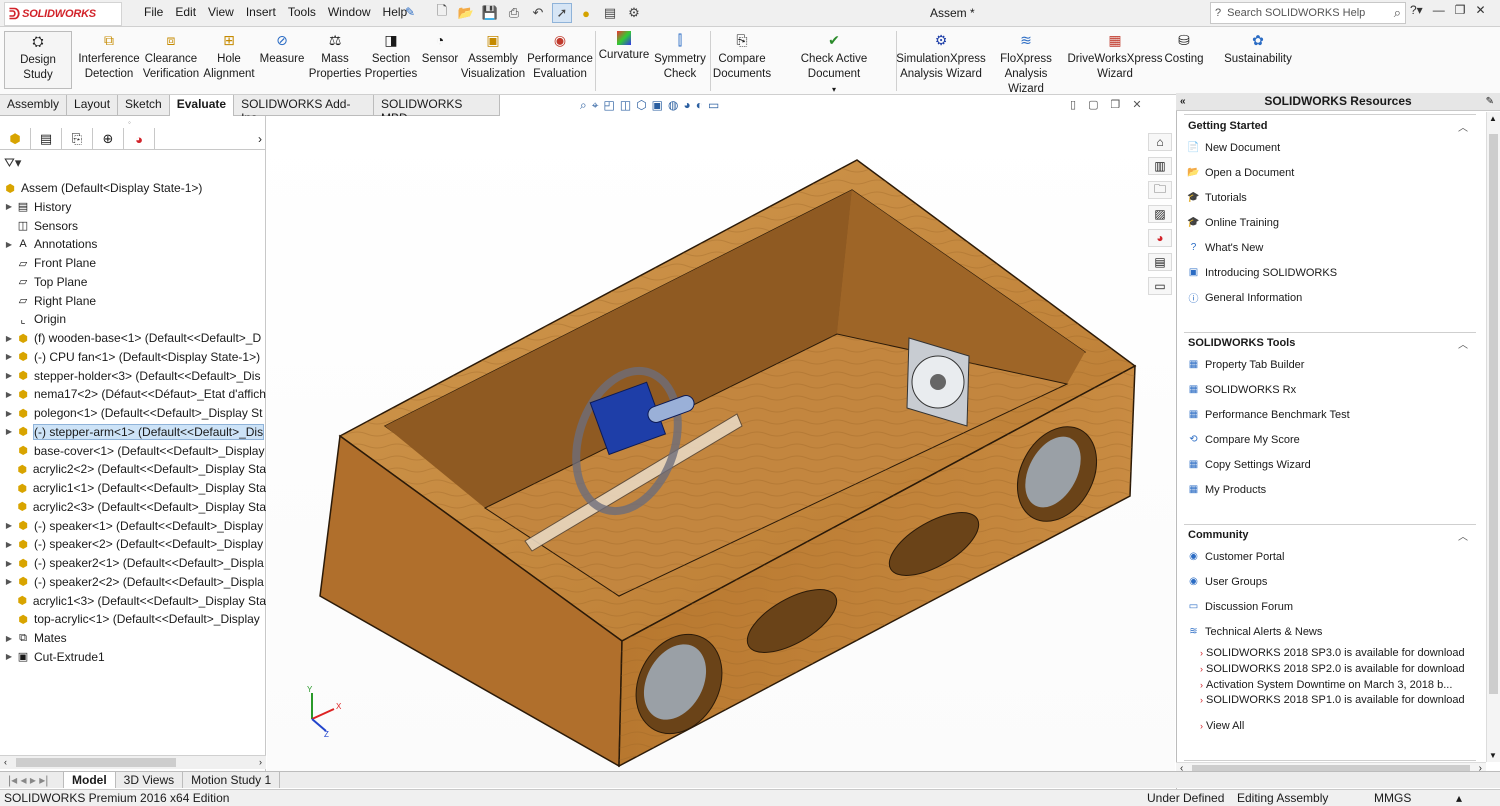  Describe the element at coordinates (1493, 118) in the screenshot. I see `scroll-up-icon: ▲` at that location.